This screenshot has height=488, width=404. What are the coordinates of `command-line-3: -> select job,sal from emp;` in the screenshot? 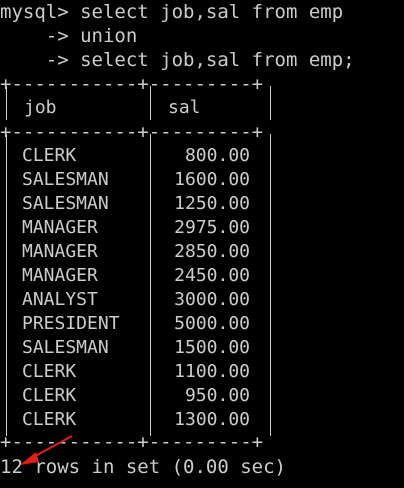 It's located at (177, 60).